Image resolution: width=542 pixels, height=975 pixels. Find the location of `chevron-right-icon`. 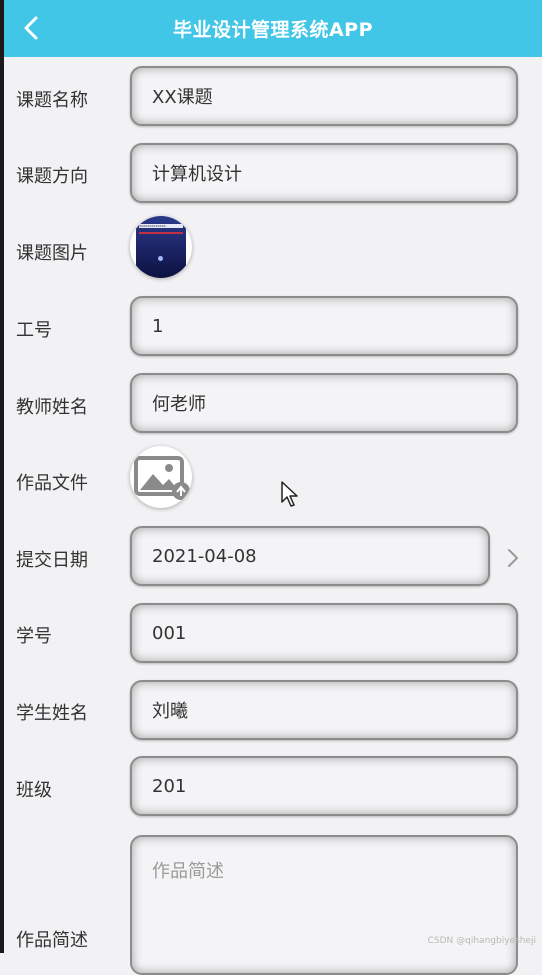

chevron-right-icon is located at coordinates (513, 558).